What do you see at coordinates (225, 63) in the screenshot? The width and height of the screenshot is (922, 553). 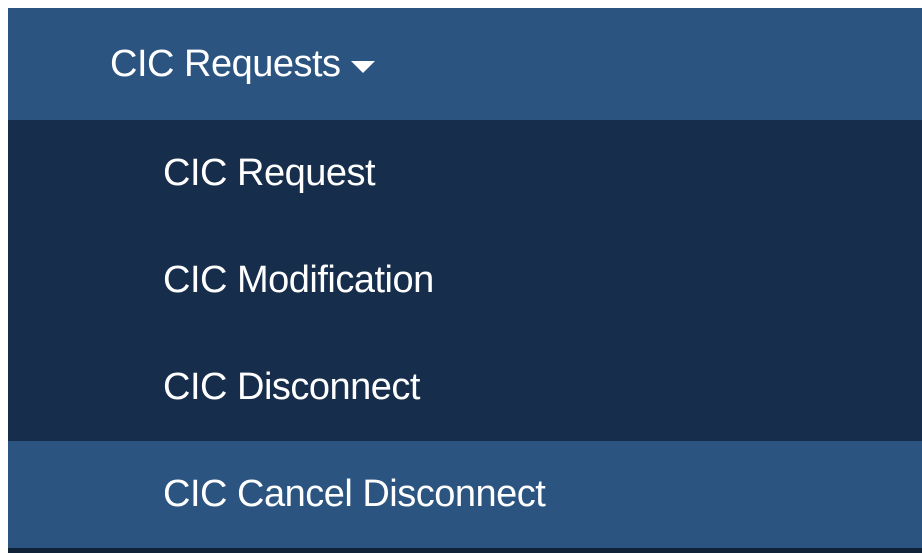 I see `menu-header-label: CIC Requests` at bounding box center [225, 63].